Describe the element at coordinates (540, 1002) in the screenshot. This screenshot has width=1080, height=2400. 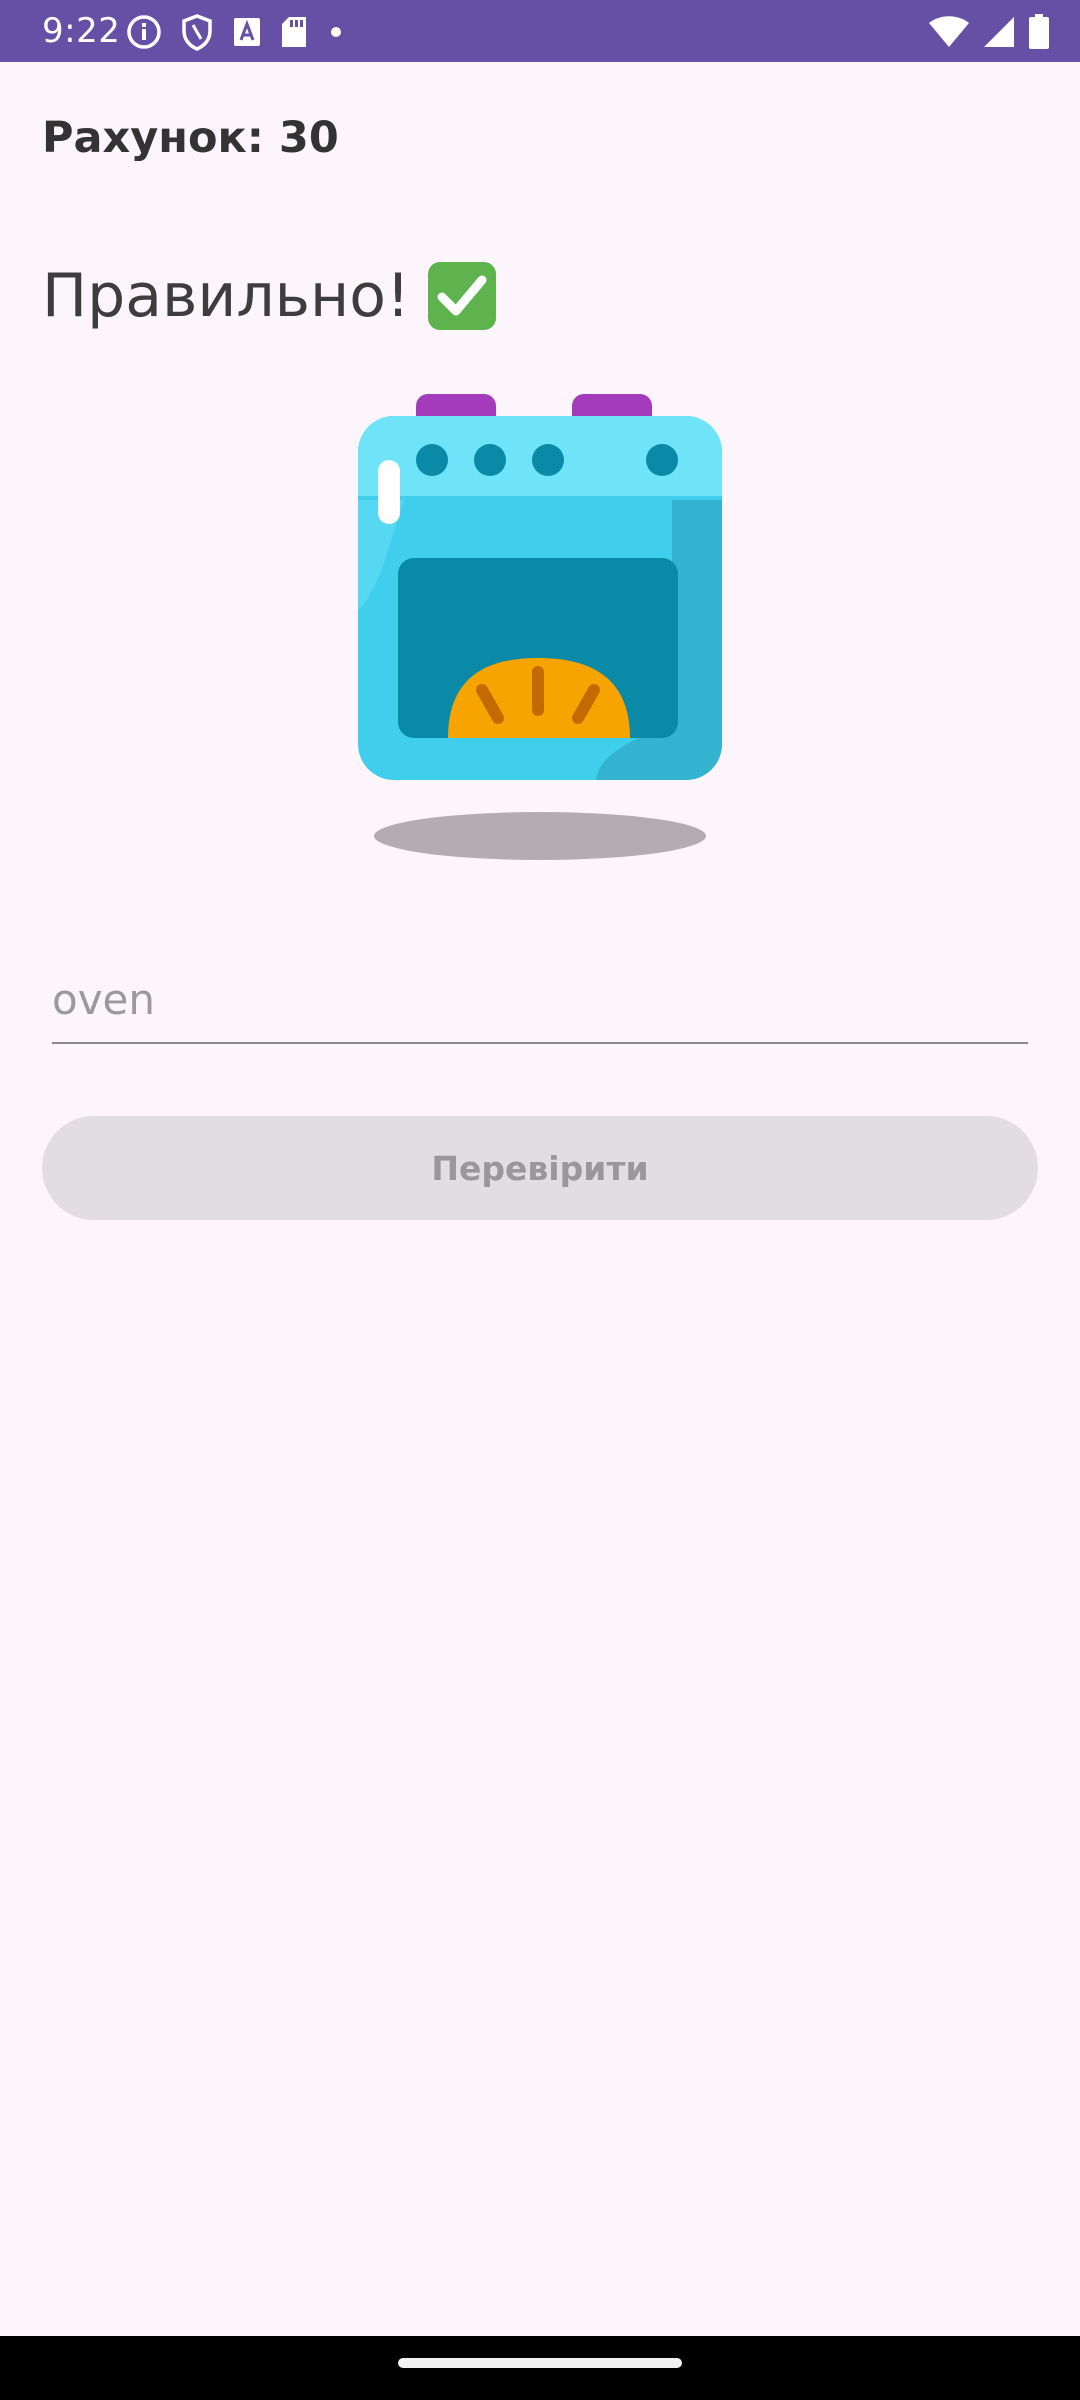
I see `answer-input: oven` at that location.